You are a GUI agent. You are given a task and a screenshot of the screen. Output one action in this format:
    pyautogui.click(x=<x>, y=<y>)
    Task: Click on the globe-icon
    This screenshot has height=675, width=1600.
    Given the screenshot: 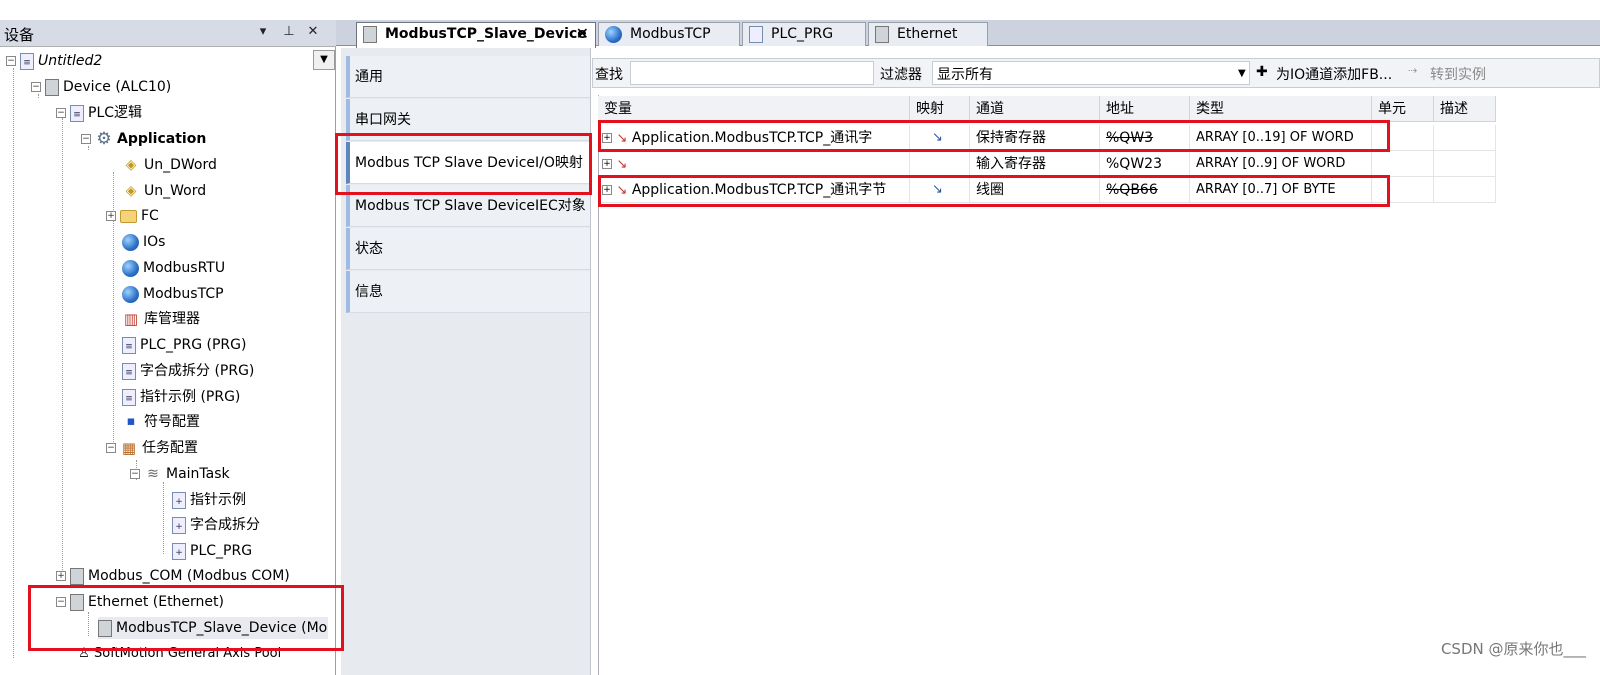 What is the action you would take?
    pyautogui.click(x=130, y=268)
    